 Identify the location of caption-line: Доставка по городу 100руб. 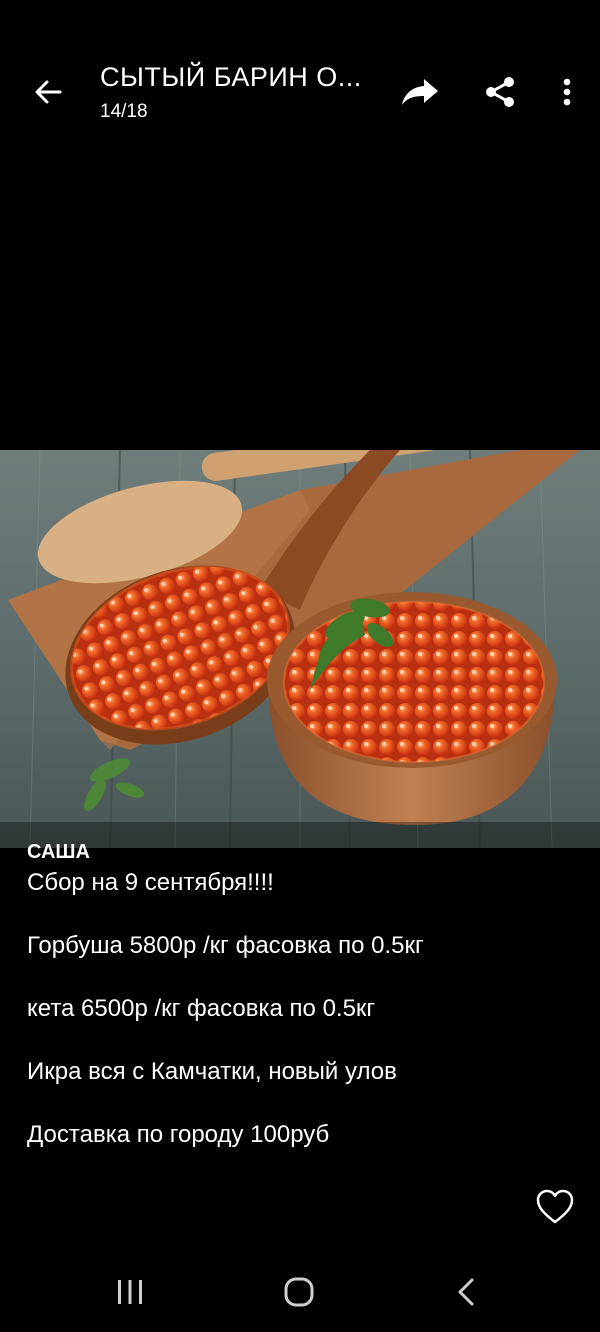
(178, 1134).